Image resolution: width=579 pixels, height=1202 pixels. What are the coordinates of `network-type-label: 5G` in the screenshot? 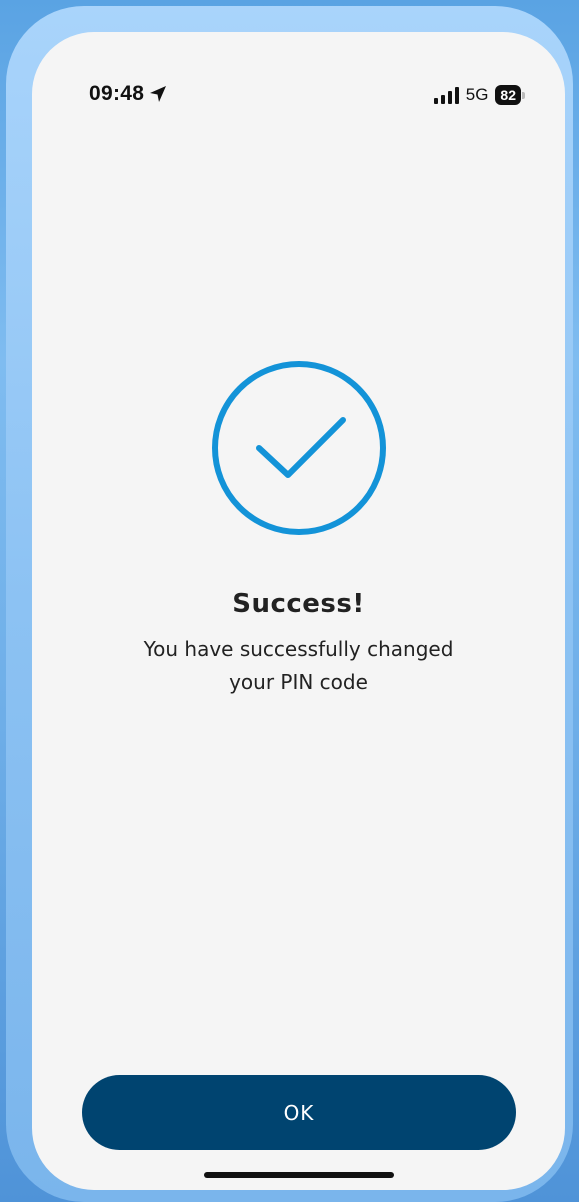 It's located at (477, 94).